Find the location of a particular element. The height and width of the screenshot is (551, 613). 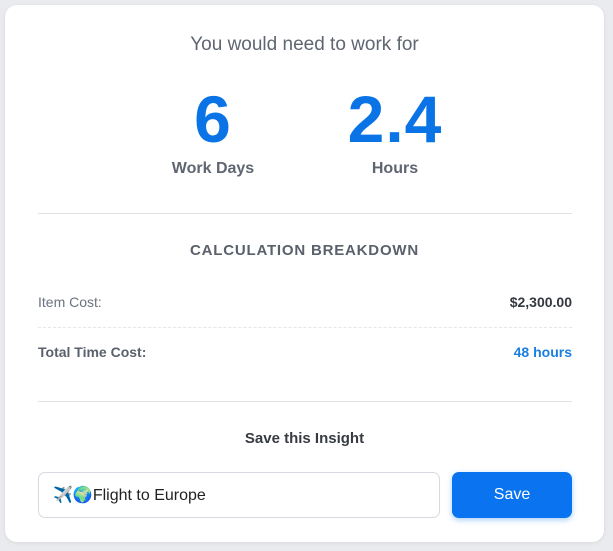

row-separator is located at coordinates (305, 327).